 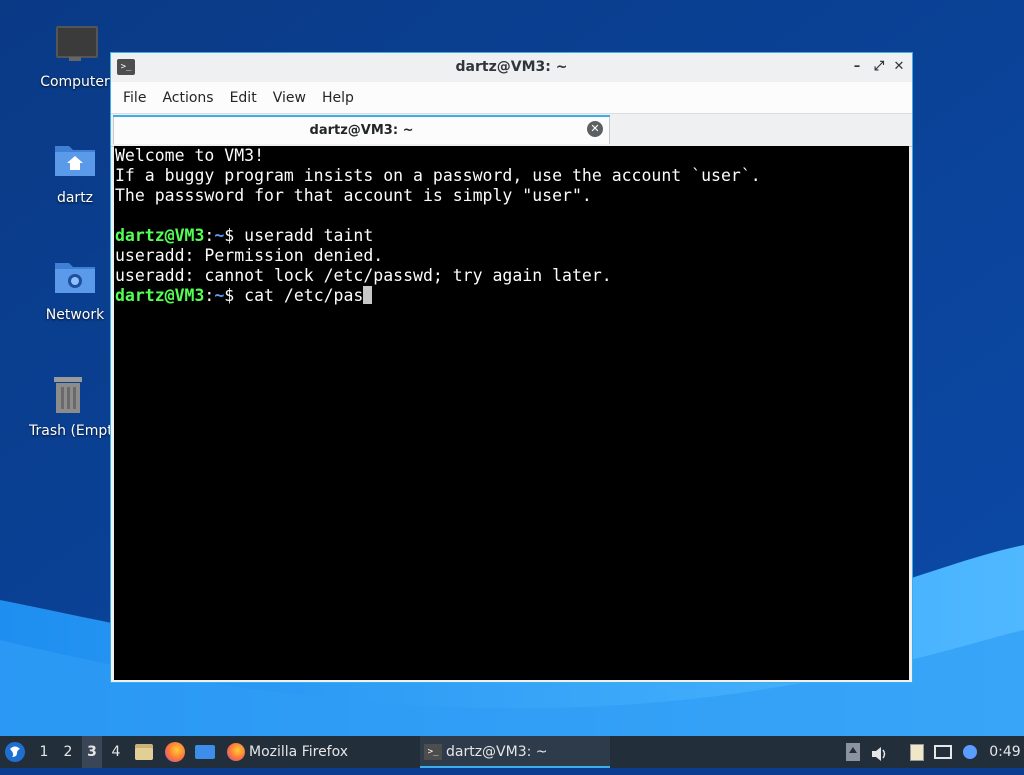 I want to click on menu-actions: Actions, so click(x=187, y=98).